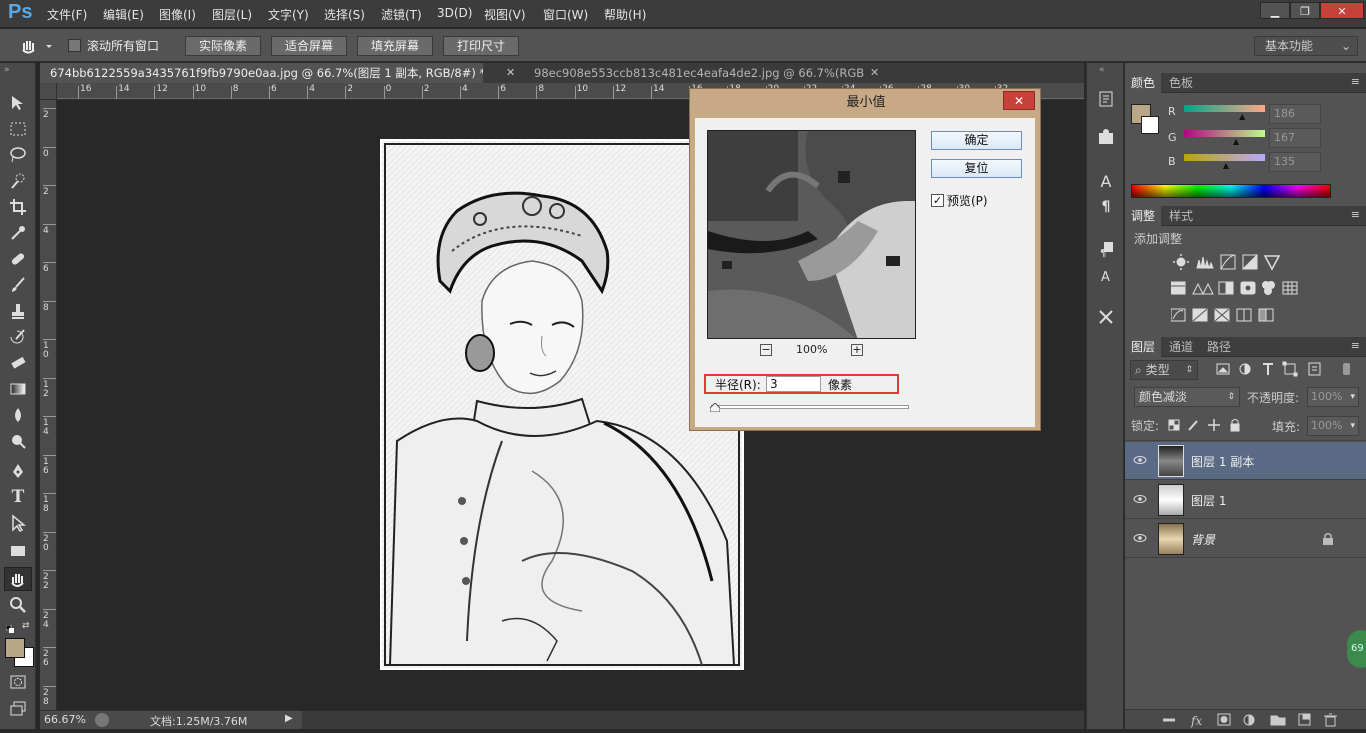  I want to click on layer-name: 图层 1, so click(1208, 500).